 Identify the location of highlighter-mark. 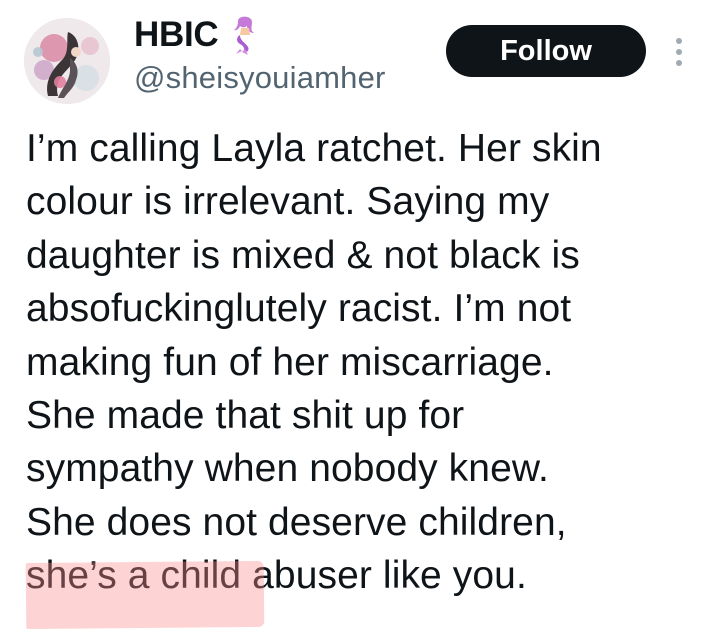
(145, 595).